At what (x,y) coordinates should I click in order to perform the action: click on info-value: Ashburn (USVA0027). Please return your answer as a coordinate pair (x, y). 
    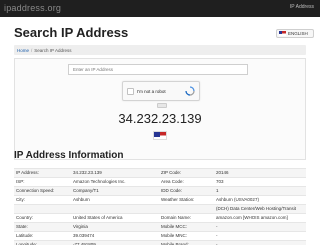
    Looking at the image, I should click on (260, 200).